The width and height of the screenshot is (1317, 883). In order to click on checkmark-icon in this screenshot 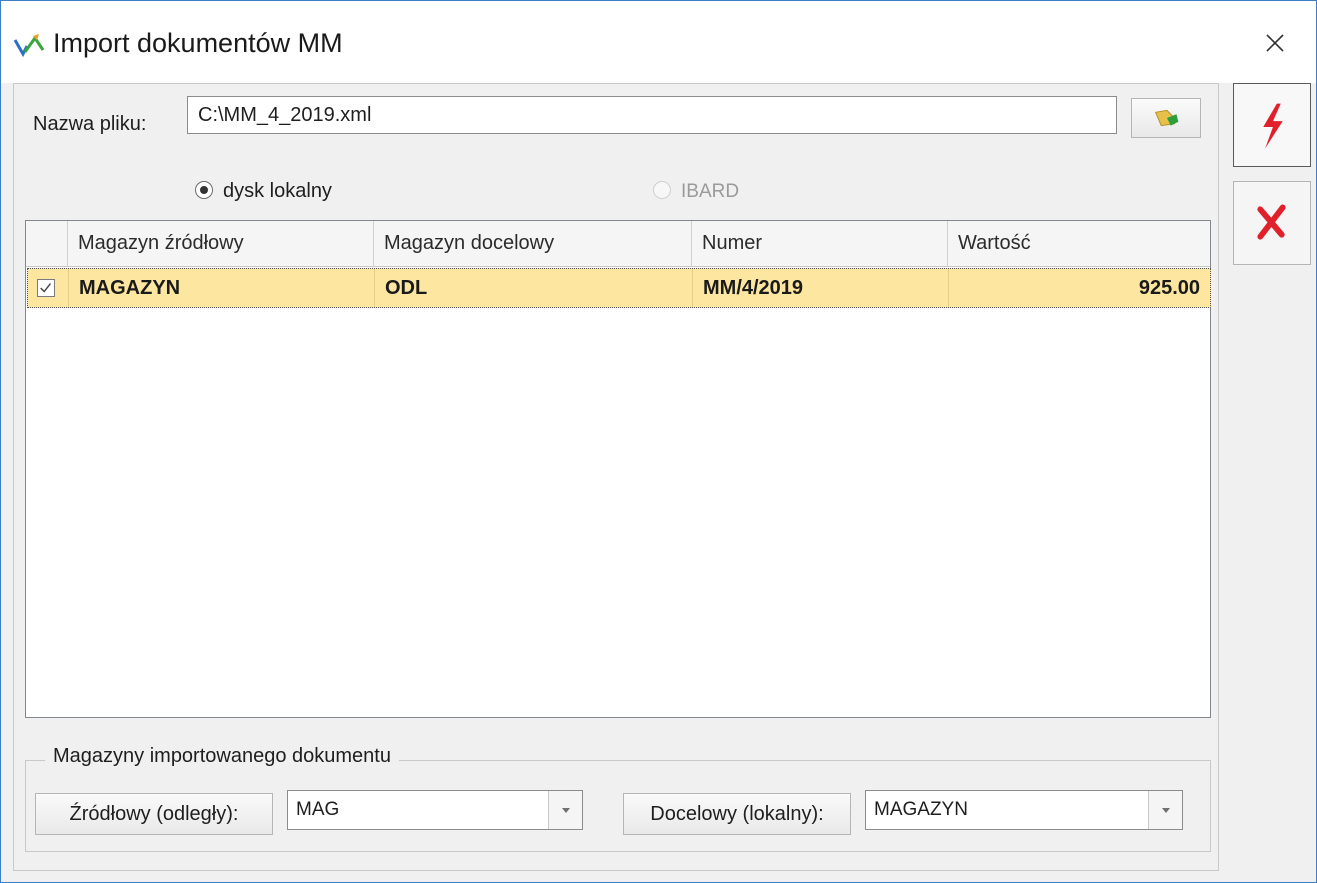, I will do `click(46, 288)`.